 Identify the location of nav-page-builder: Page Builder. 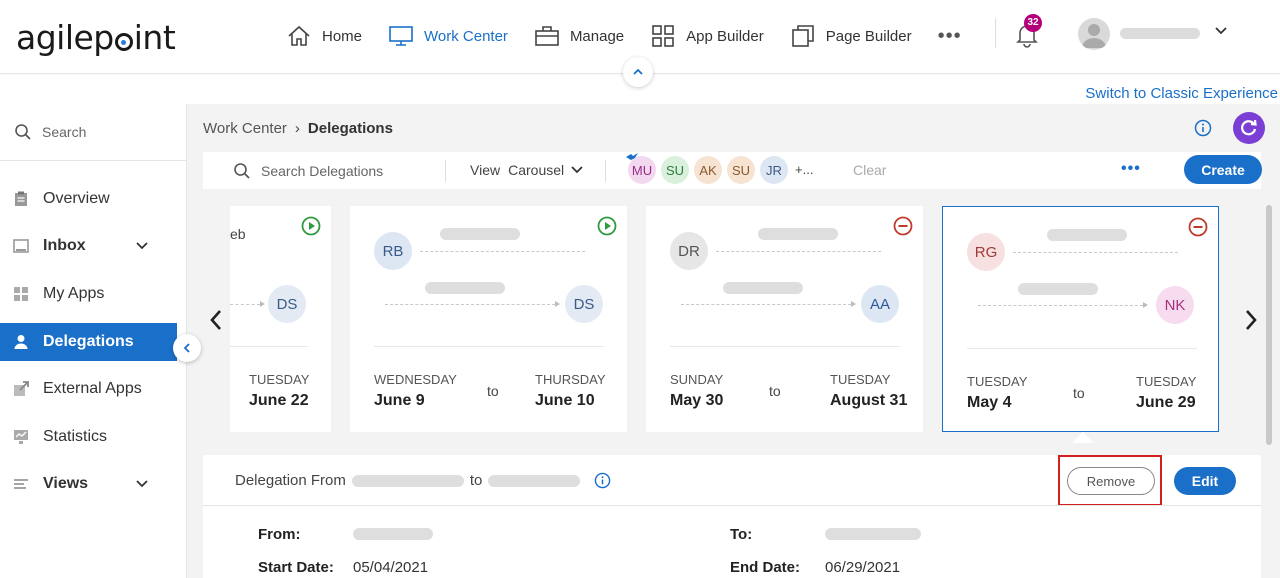
(851, 36).